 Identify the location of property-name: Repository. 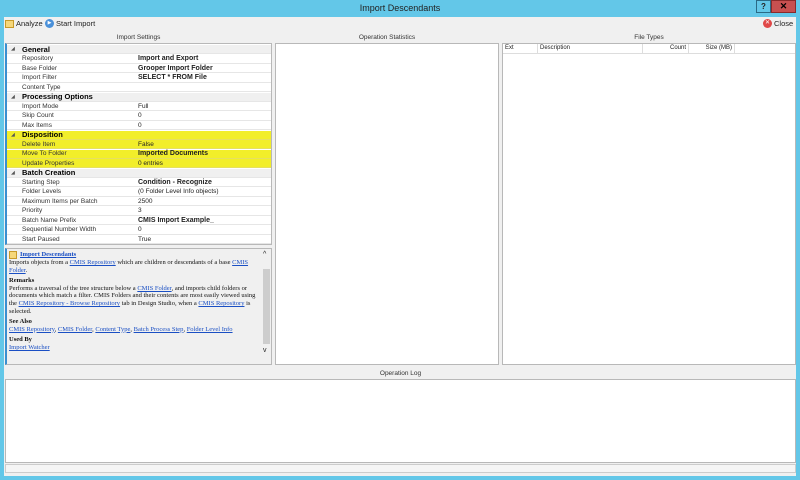
(38, 58).